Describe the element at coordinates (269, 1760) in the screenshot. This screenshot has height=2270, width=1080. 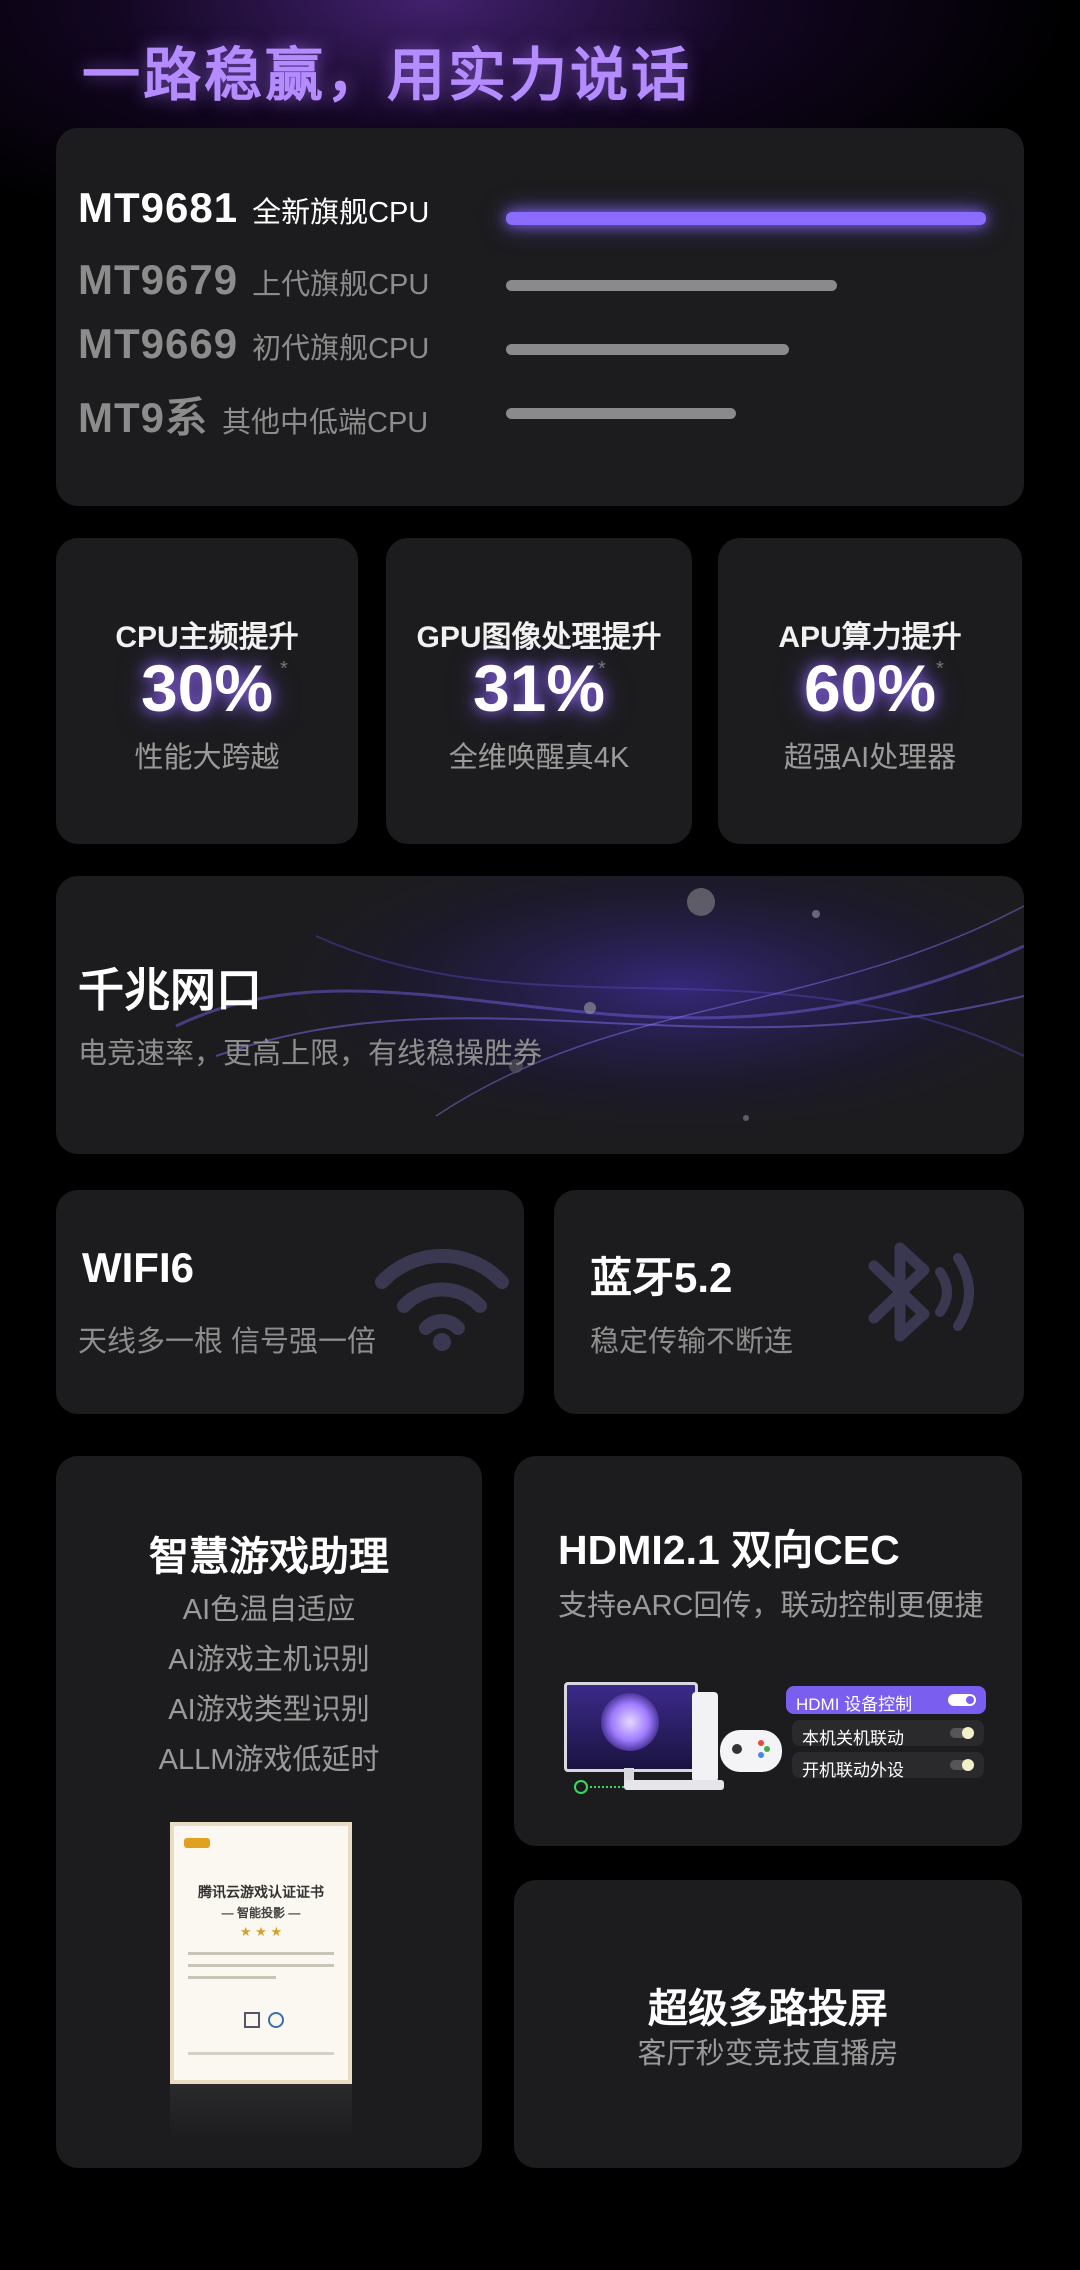
I see `game-feature-item: ALLM游戏低延时` at that location.